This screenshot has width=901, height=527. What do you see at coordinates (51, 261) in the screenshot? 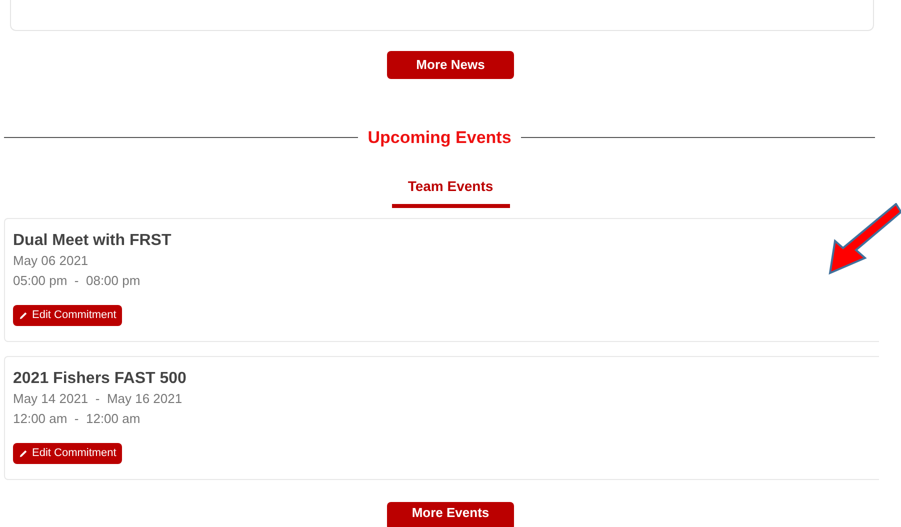
I see `event-date: May 06 2021` at bounding box center [51, 261].